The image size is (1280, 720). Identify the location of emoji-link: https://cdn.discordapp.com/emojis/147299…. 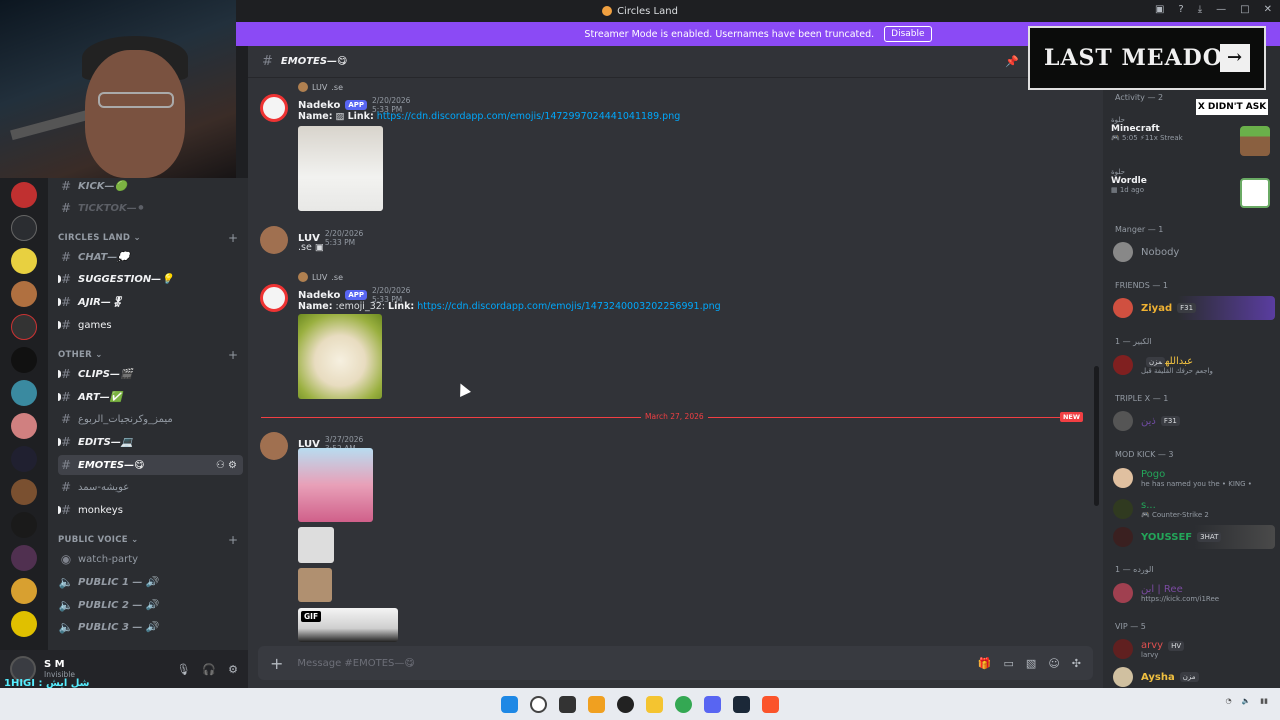
(528, 116).